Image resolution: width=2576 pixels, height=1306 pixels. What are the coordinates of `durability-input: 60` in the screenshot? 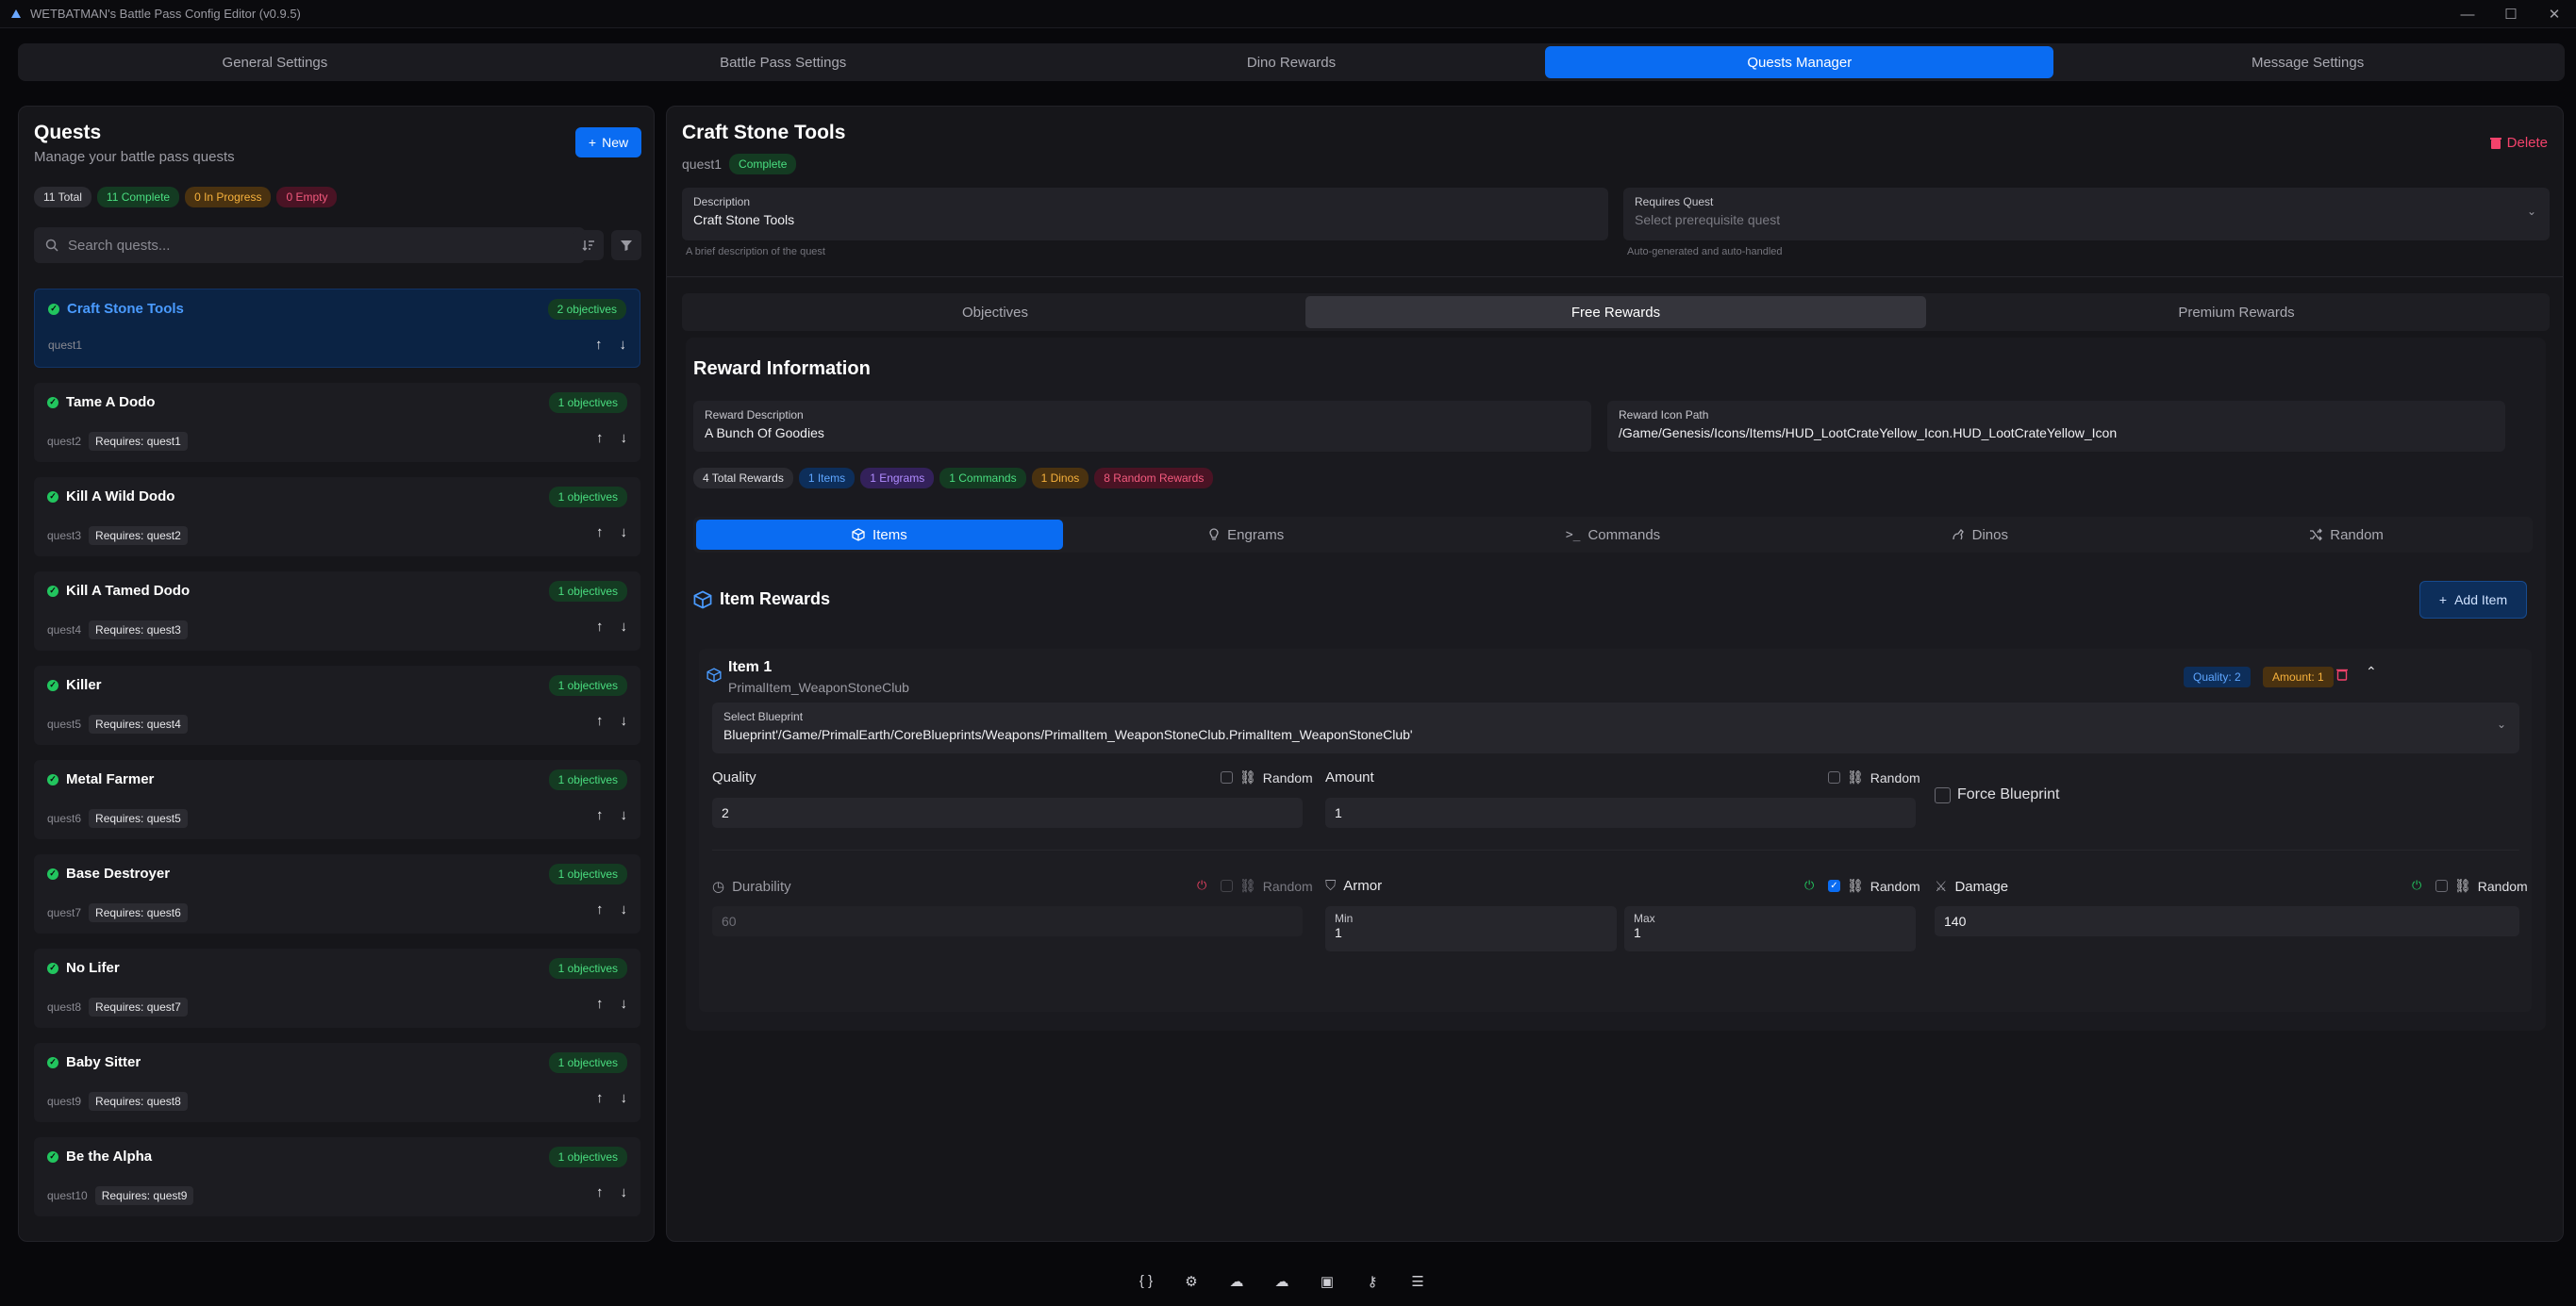 It's located at (1008, 921).